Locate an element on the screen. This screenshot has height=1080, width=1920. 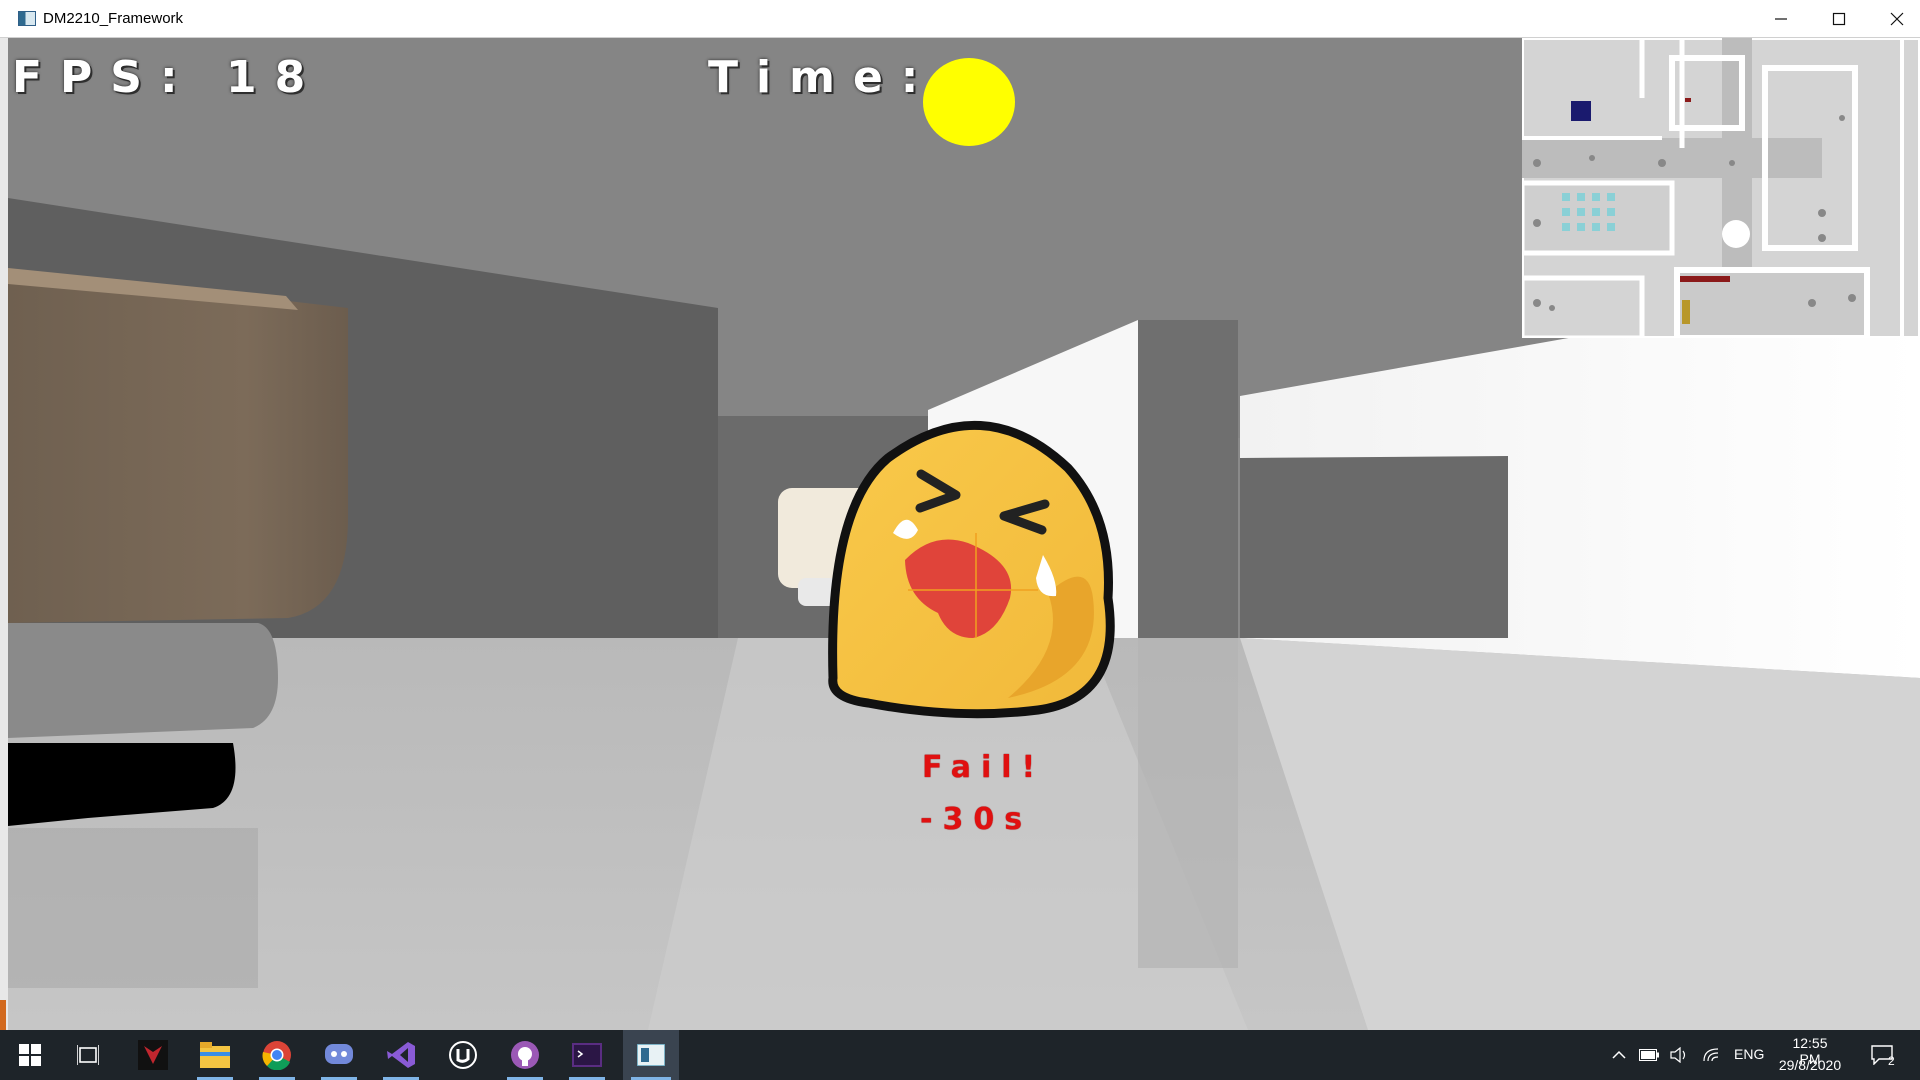
maximize-icon is located at coordinates (1839, 19).